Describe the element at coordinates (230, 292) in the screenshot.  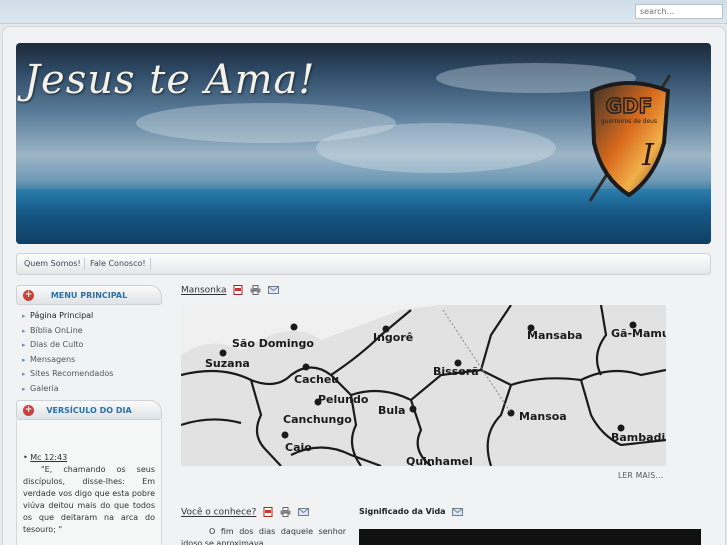
I see `article-header: Mansonka` at that location.